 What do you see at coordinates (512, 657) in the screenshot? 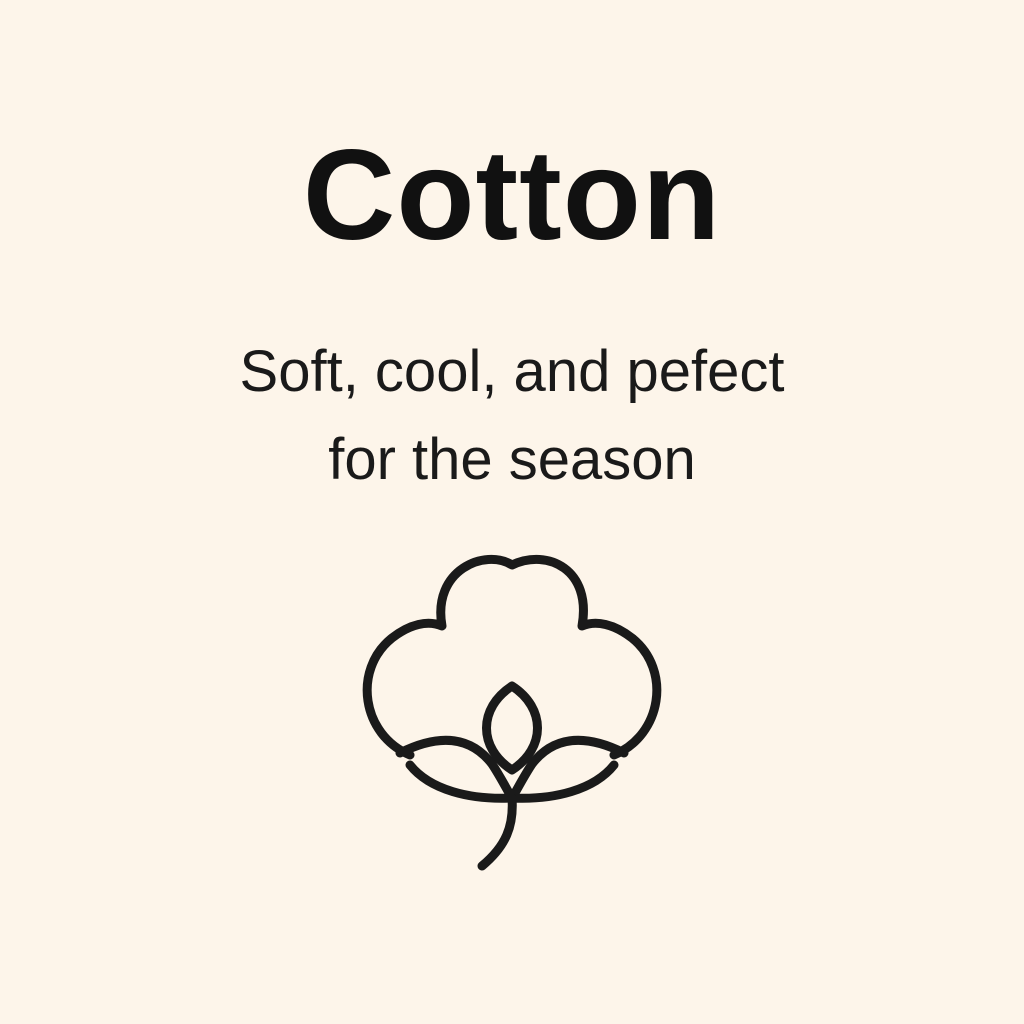
I see `cotton-cloud-outline` at bounding box center [512, 657].